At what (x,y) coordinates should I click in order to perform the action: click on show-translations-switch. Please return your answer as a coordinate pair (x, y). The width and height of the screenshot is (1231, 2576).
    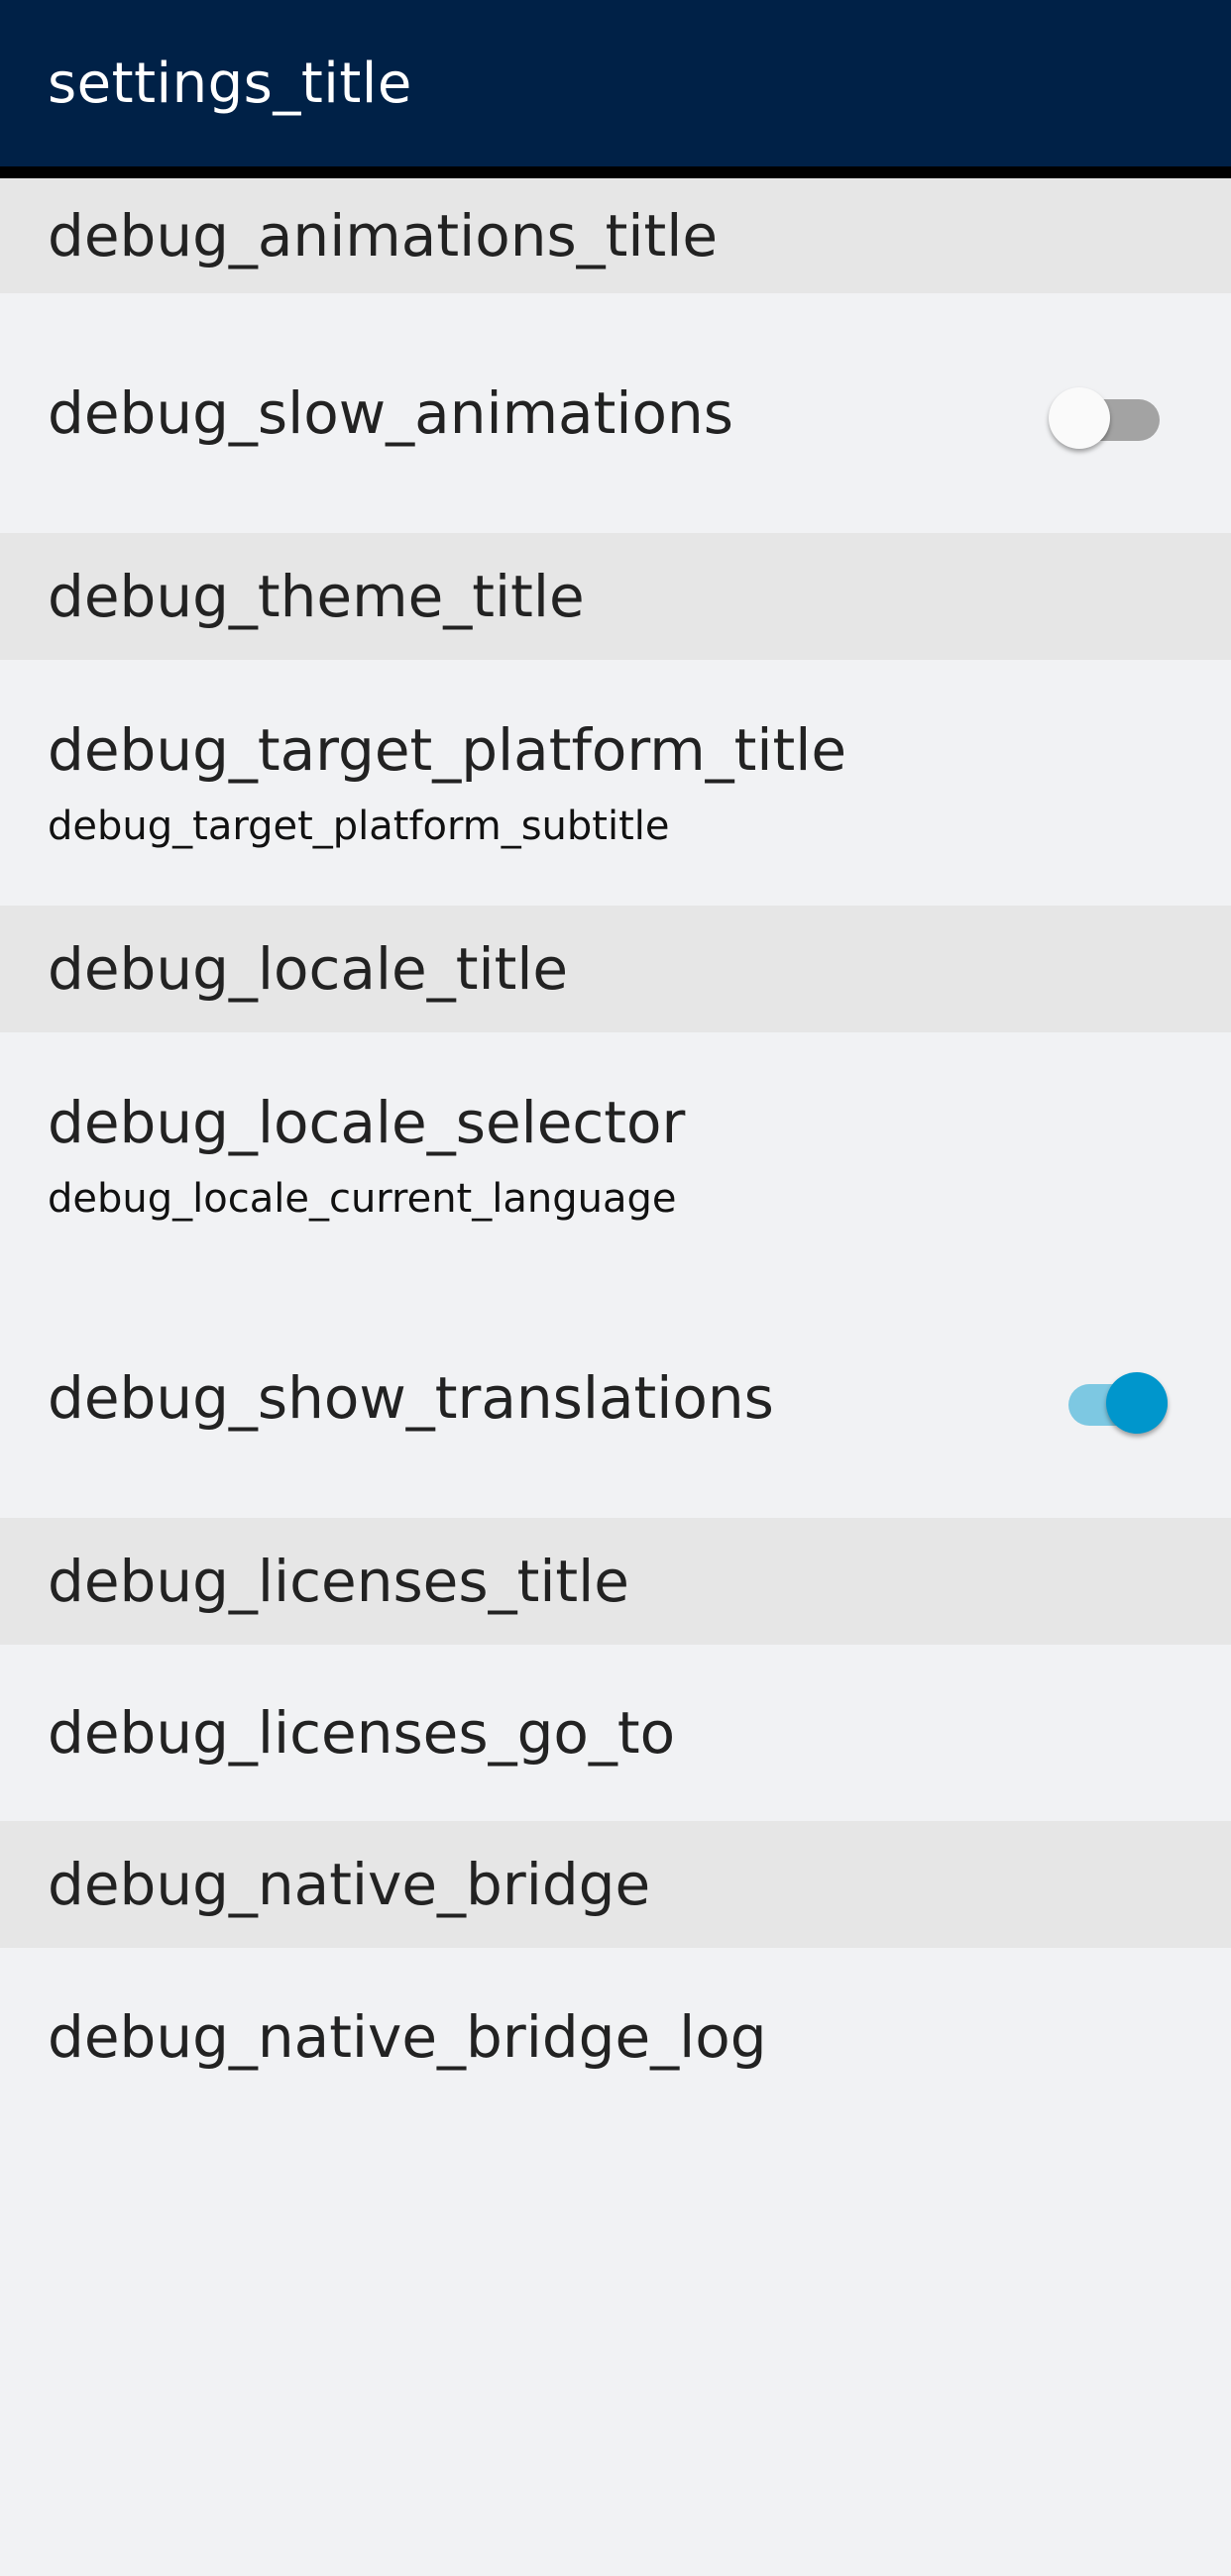
    Looking at the image, I should click on (1108, 1398).